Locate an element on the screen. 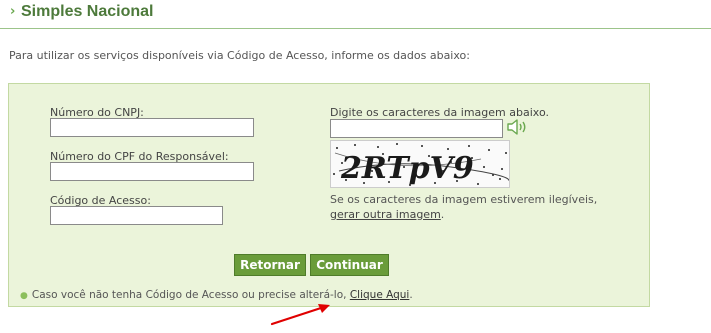 The width and height of the screenshot is (711, 333). speaker-icon is located at coordinates (518, 127).